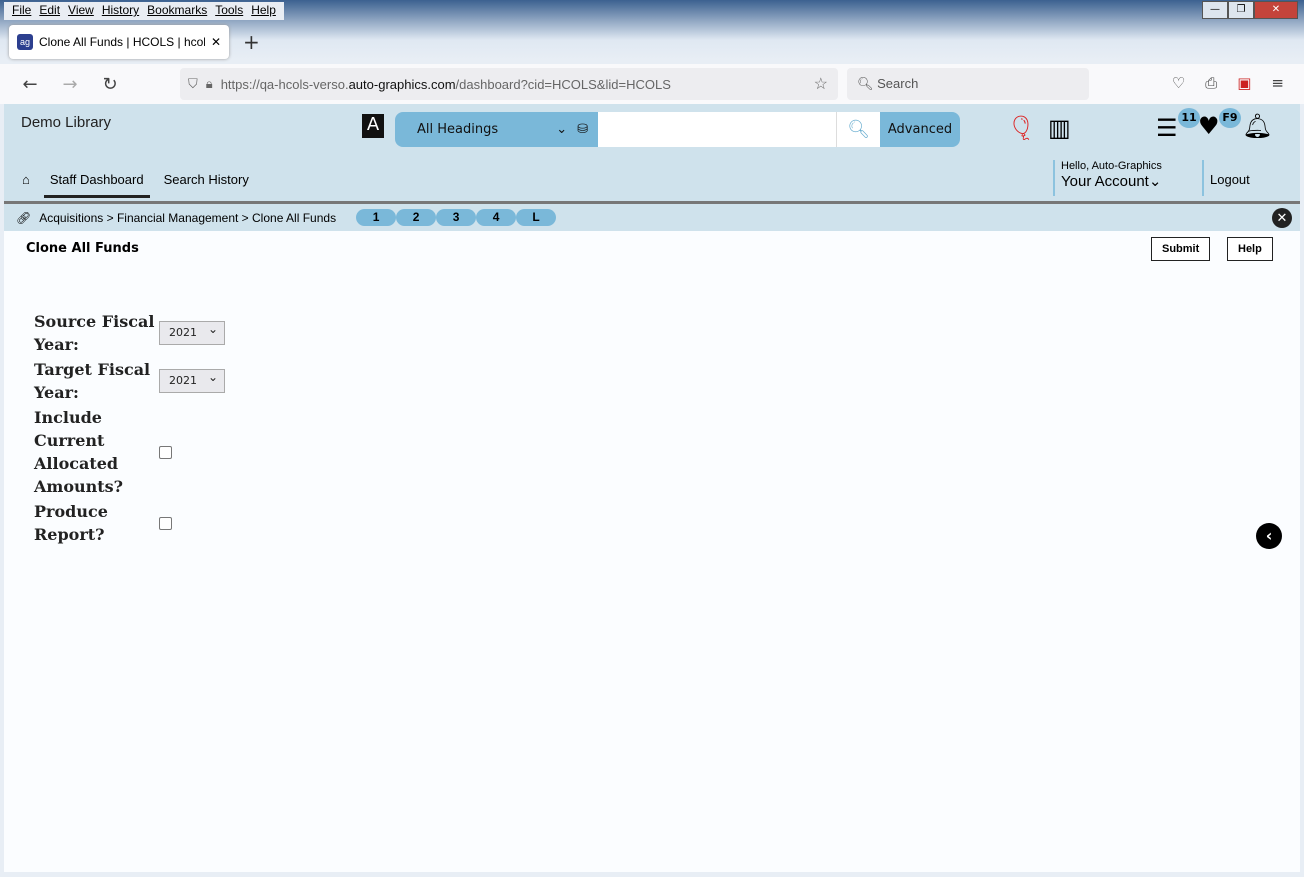 The width and height of the screenshot is (1304, 877). I want to click on menu-tools: Tools, so click(229, 11).